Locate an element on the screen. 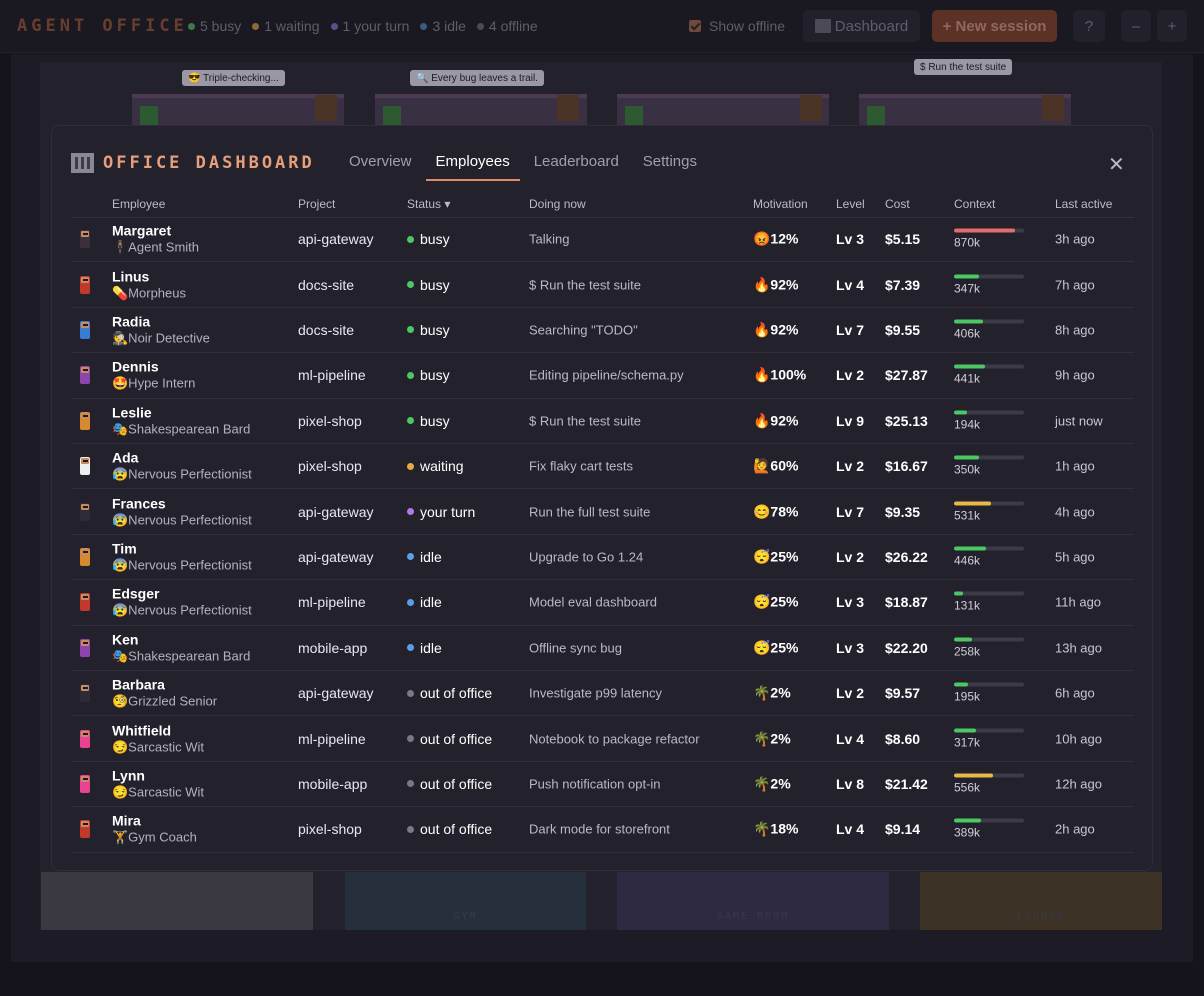 The height and width of the screenshot is (996, 1204). employee-cell: Linus 💊Morpheus is located at coordinates (149, 284).